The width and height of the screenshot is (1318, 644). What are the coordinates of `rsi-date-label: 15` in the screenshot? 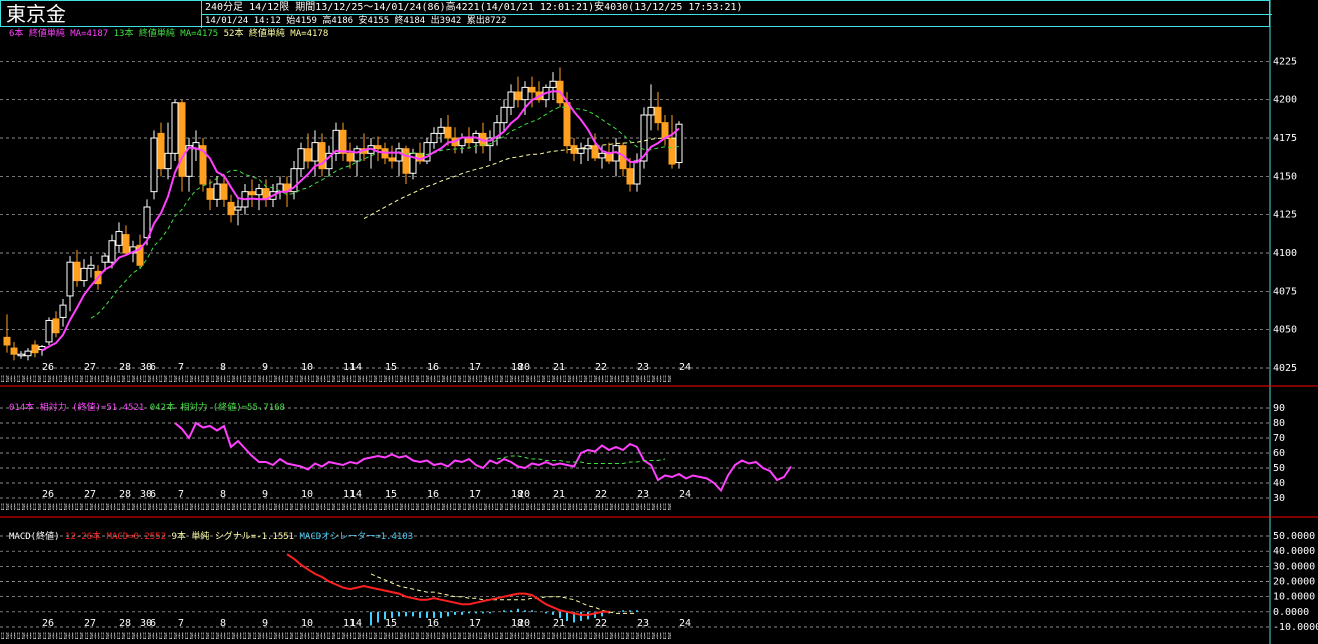 It's located at (391, 494).